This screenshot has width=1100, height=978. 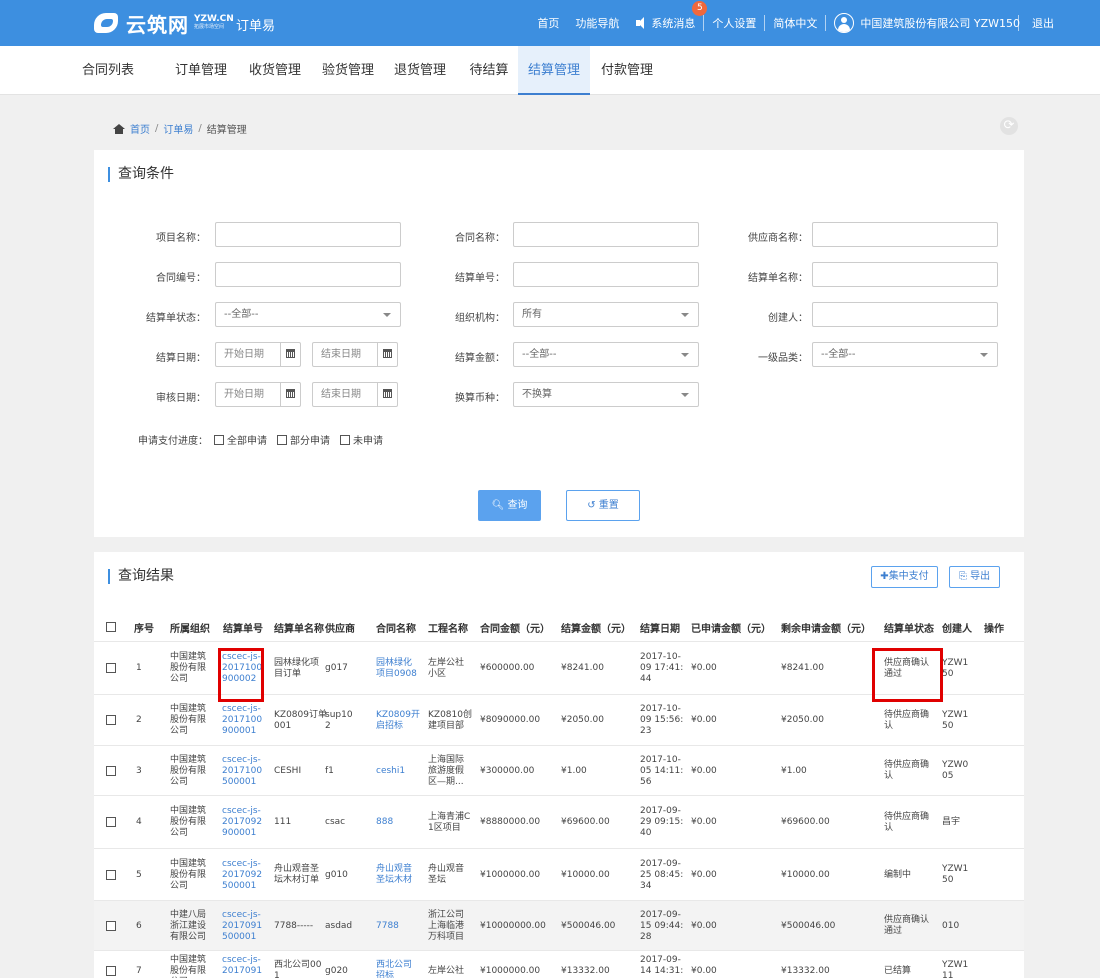 I want to click on refresh-icon: ⟳, so click(x=1009, y=126).